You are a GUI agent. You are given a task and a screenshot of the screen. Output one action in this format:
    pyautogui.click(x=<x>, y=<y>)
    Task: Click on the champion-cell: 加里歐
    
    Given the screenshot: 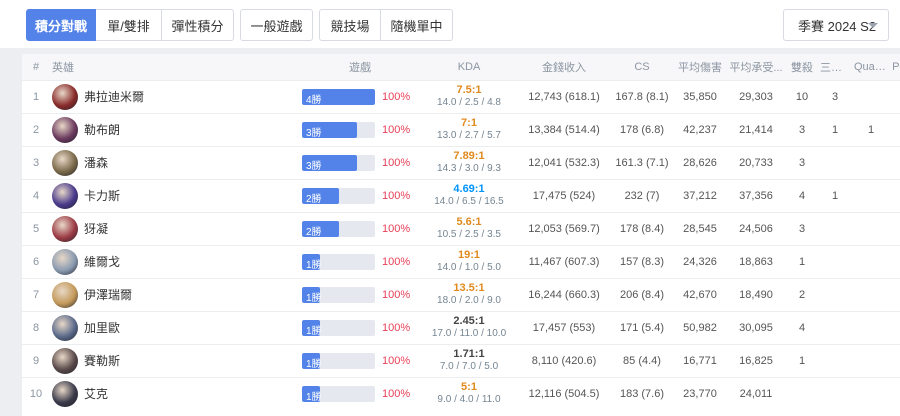 What is the action you would take?
    pyautogui.click(x=175, y=327)
    